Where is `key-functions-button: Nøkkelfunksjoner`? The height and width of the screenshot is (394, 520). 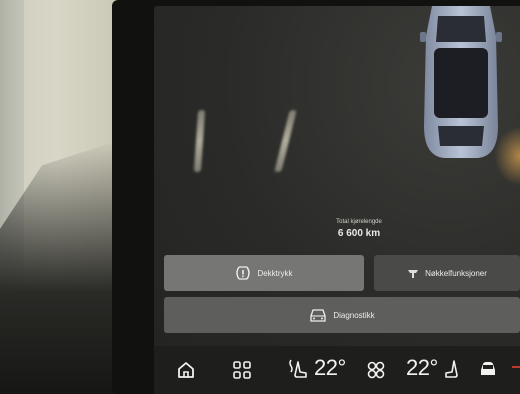 key-functions-button: Nøkkelfunksjoner is located at coordinates (447, 273).